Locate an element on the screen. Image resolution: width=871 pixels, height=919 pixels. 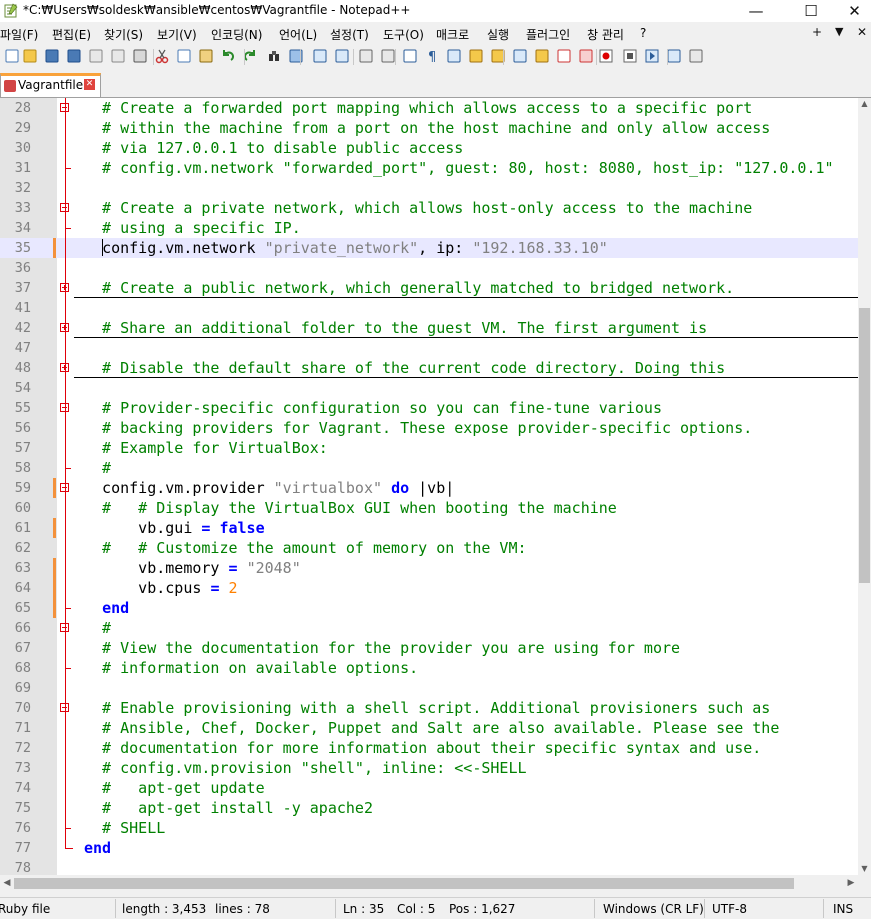
code-line: 74 # apt-get update is located at coordinates (429, 788).